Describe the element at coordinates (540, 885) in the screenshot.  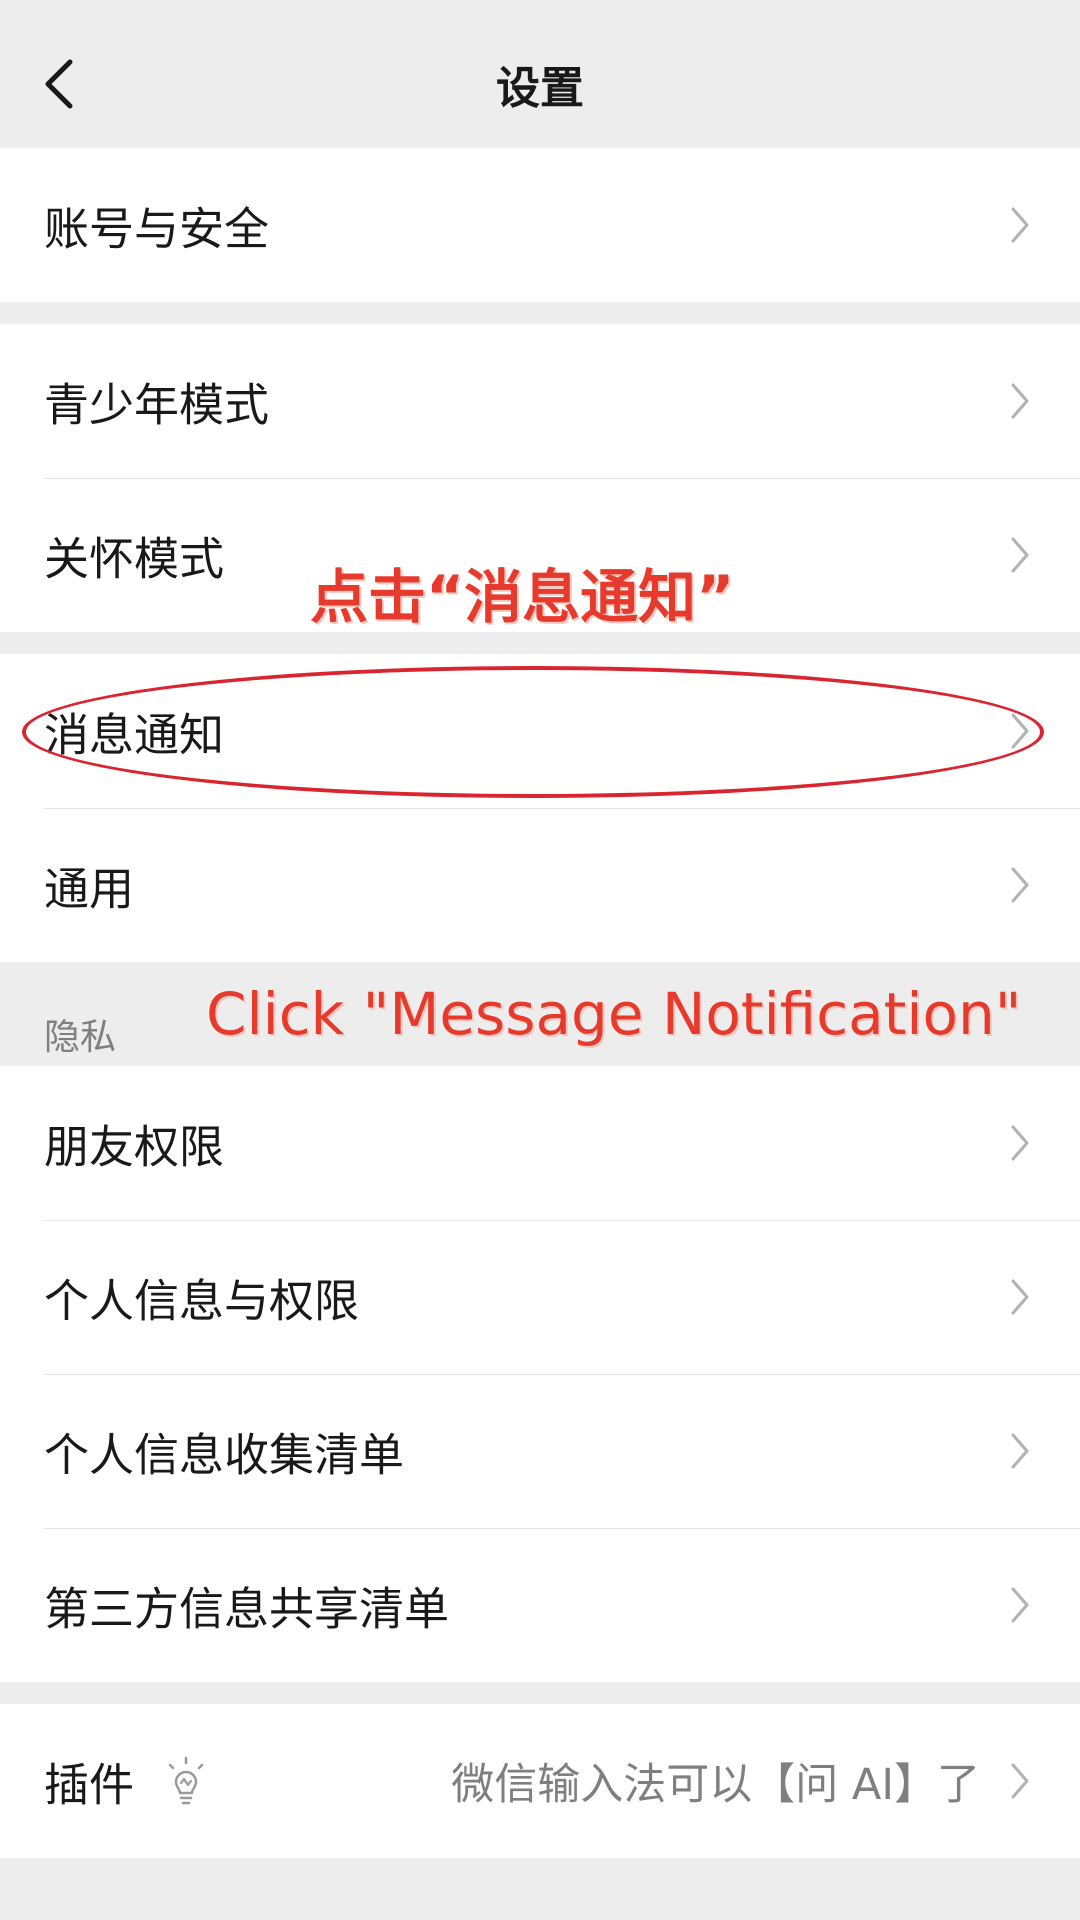
I see `settings-item-general: 通用` at that location.